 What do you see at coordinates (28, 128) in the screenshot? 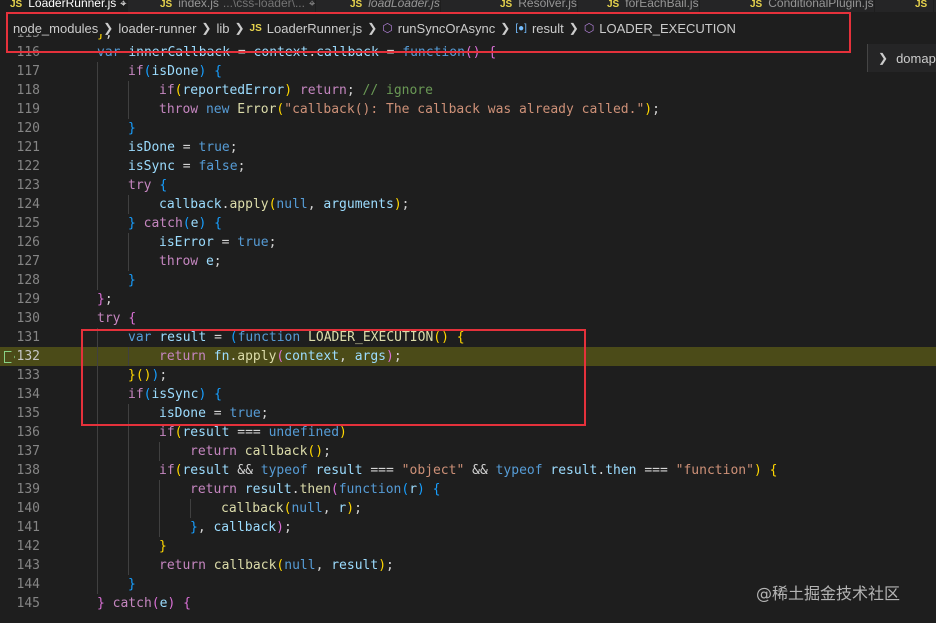
I see `line-number: 120` at bounding box center [28, 128].